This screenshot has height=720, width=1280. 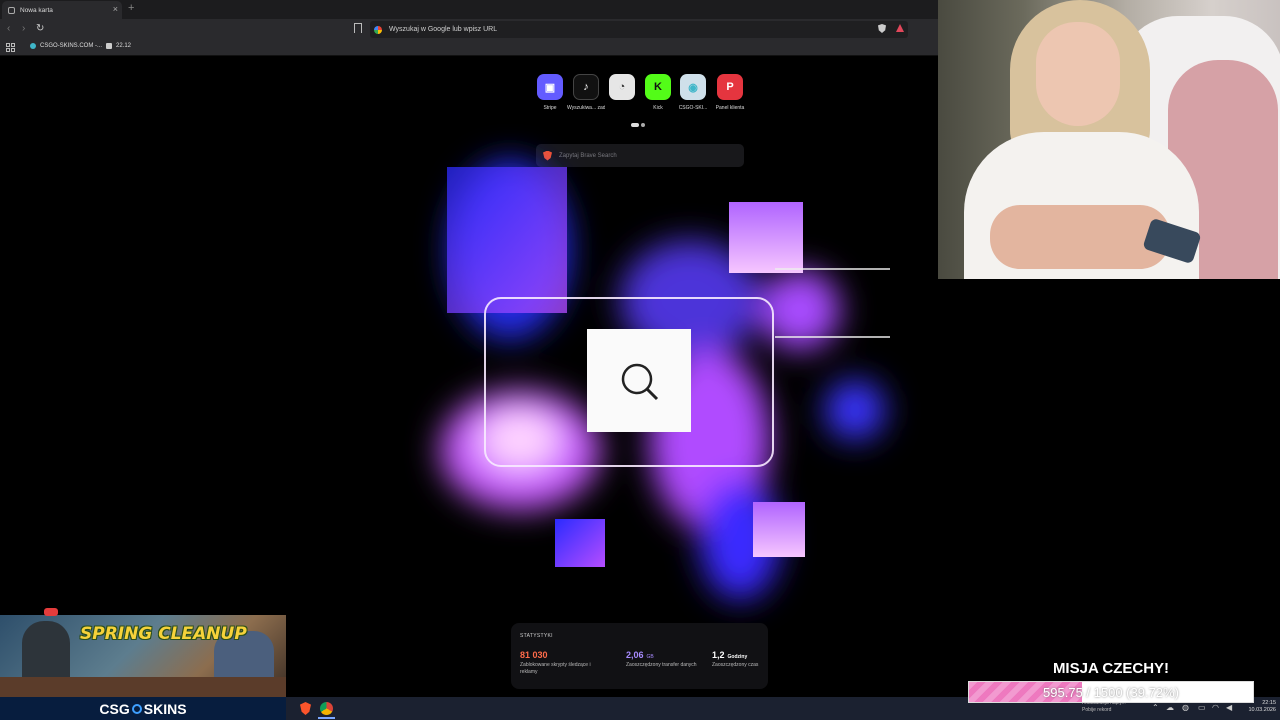 I want to click on stat-unit: GB, so click(x=650, y=657).